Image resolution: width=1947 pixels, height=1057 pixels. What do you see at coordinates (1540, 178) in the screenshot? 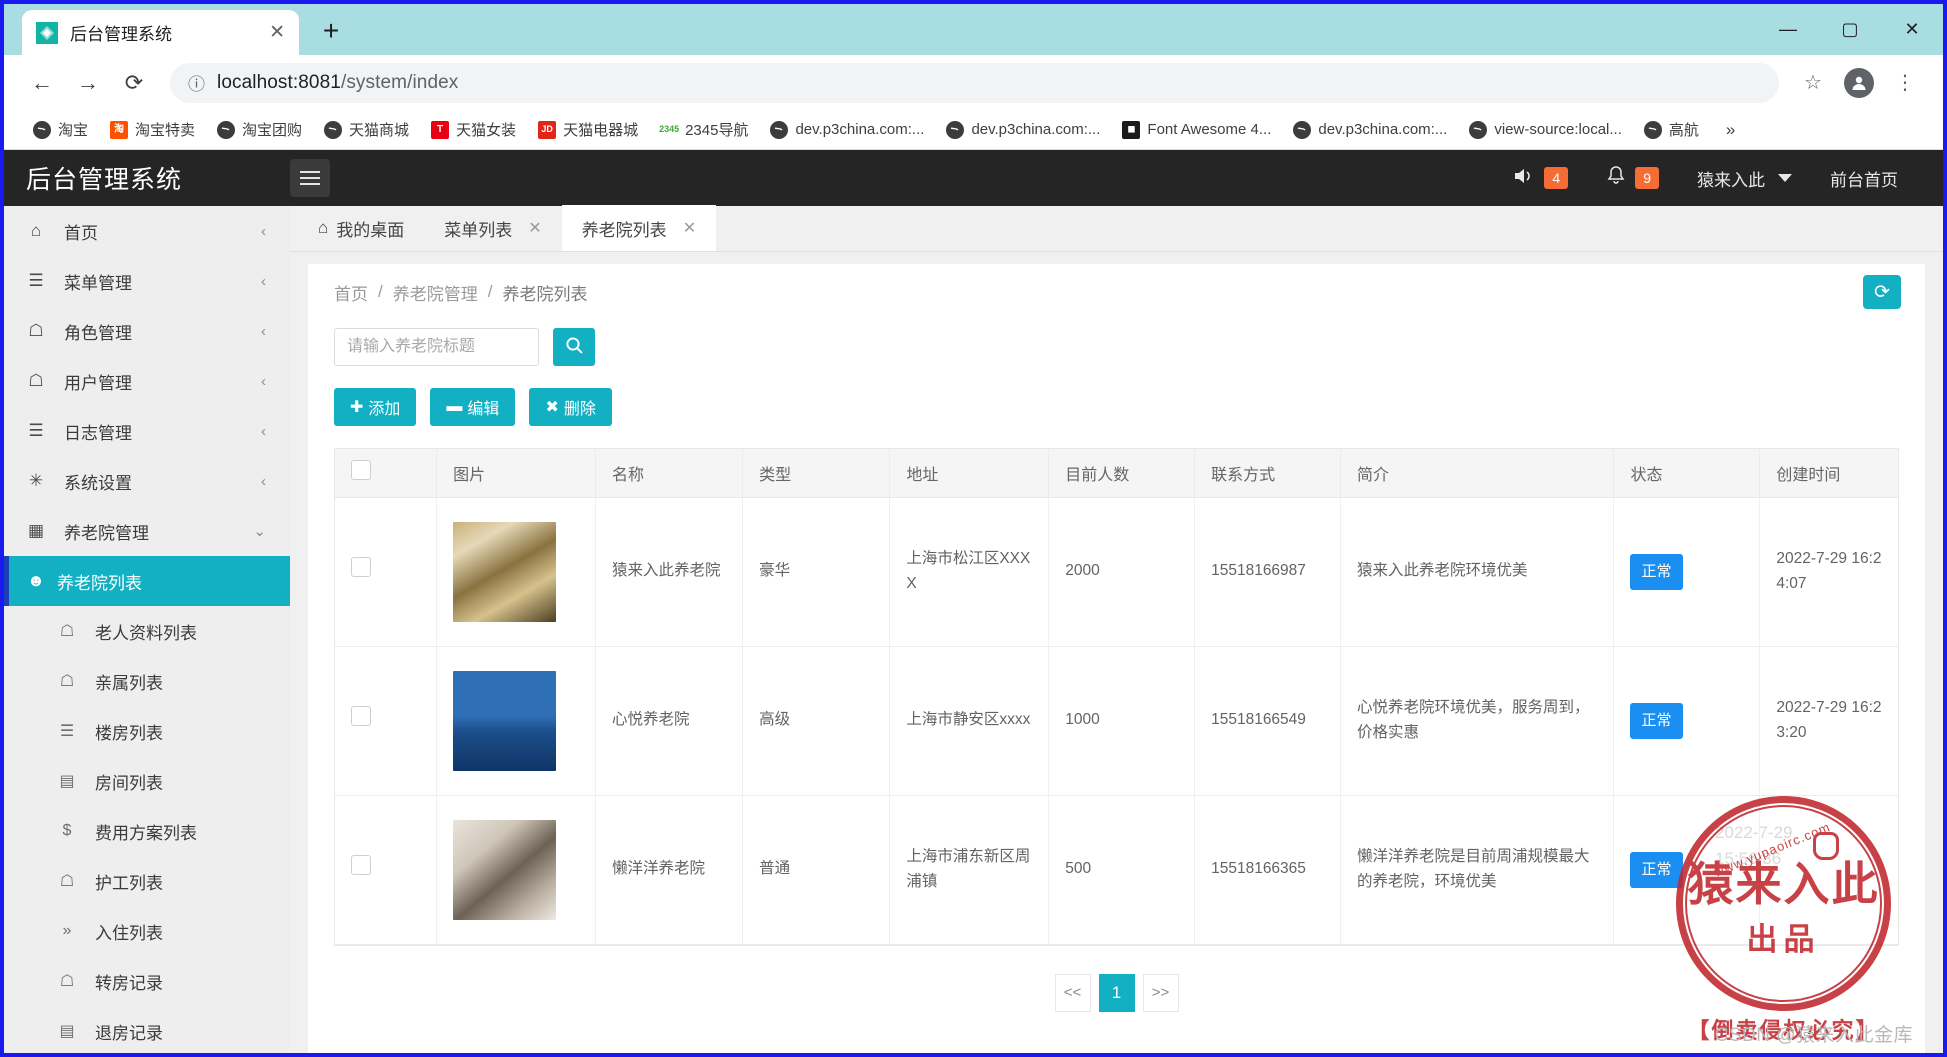
I see `sound-notifications: 4` at bounding box center [1540, 178].